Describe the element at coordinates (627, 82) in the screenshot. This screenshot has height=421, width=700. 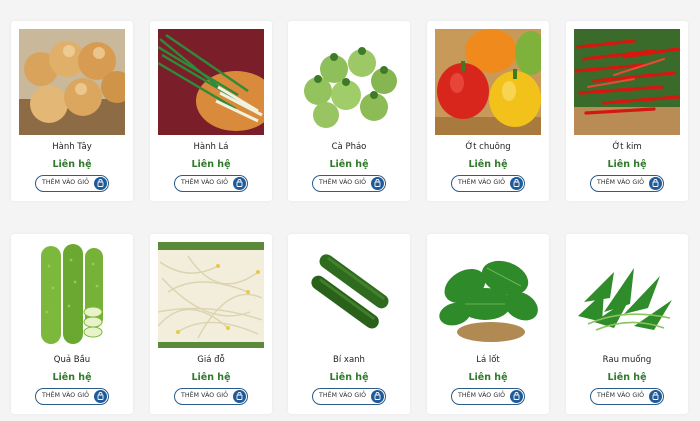
I see `product-image-chili` at that location.